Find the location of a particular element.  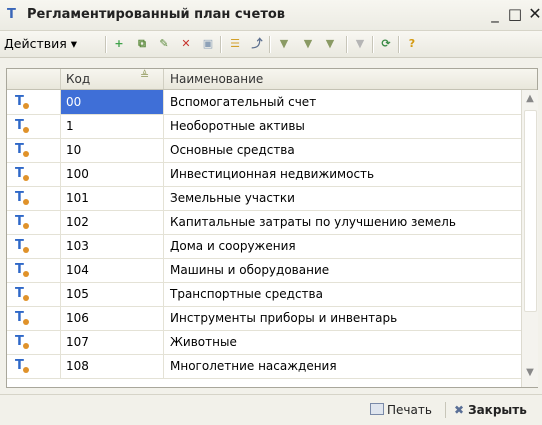

table-row: Т 107 Животные is located at coordinates (264, 342).